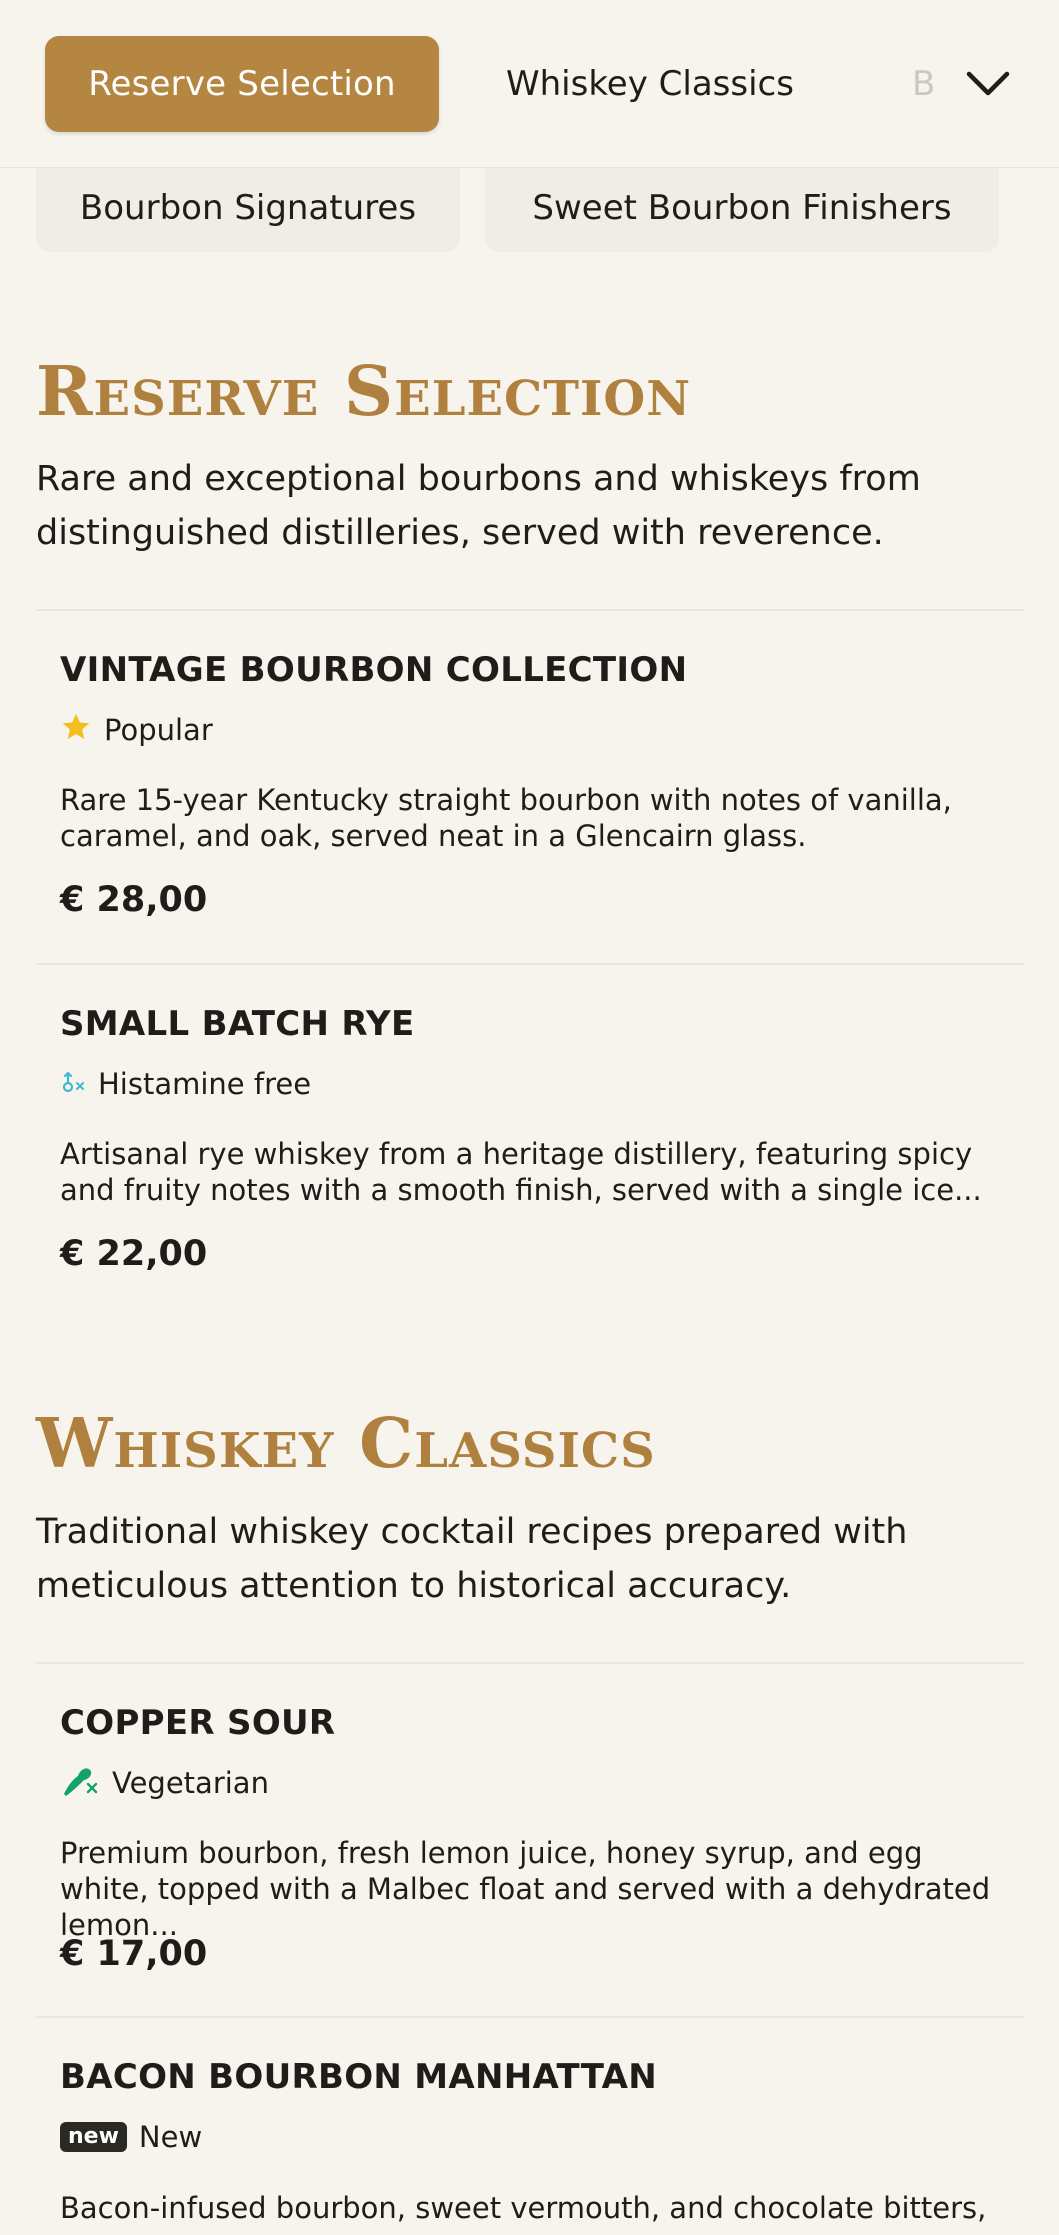 This screenshot has width=1059, height=2235. What do you see at coordinates (131, 2137) in the screenshot?
I see `menu-item-tag: new New` at bounding box center [131, 2137].